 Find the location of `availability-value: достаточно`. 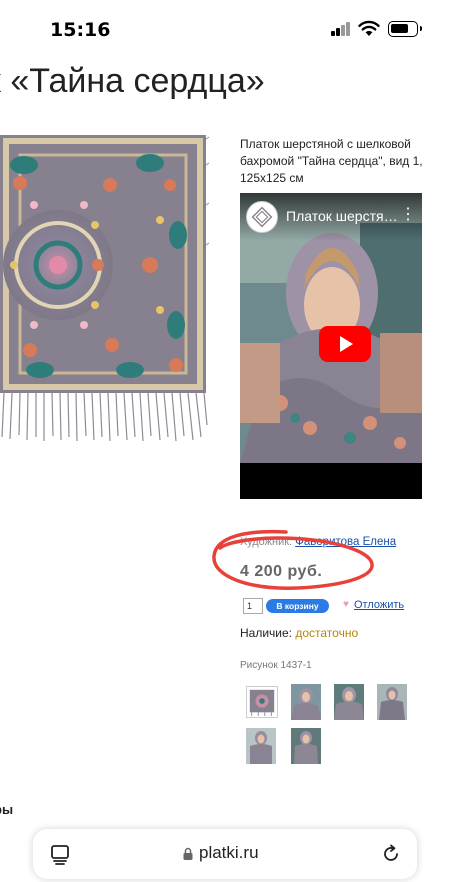

availability-value: достаточно is located at coordinates (327, 633).